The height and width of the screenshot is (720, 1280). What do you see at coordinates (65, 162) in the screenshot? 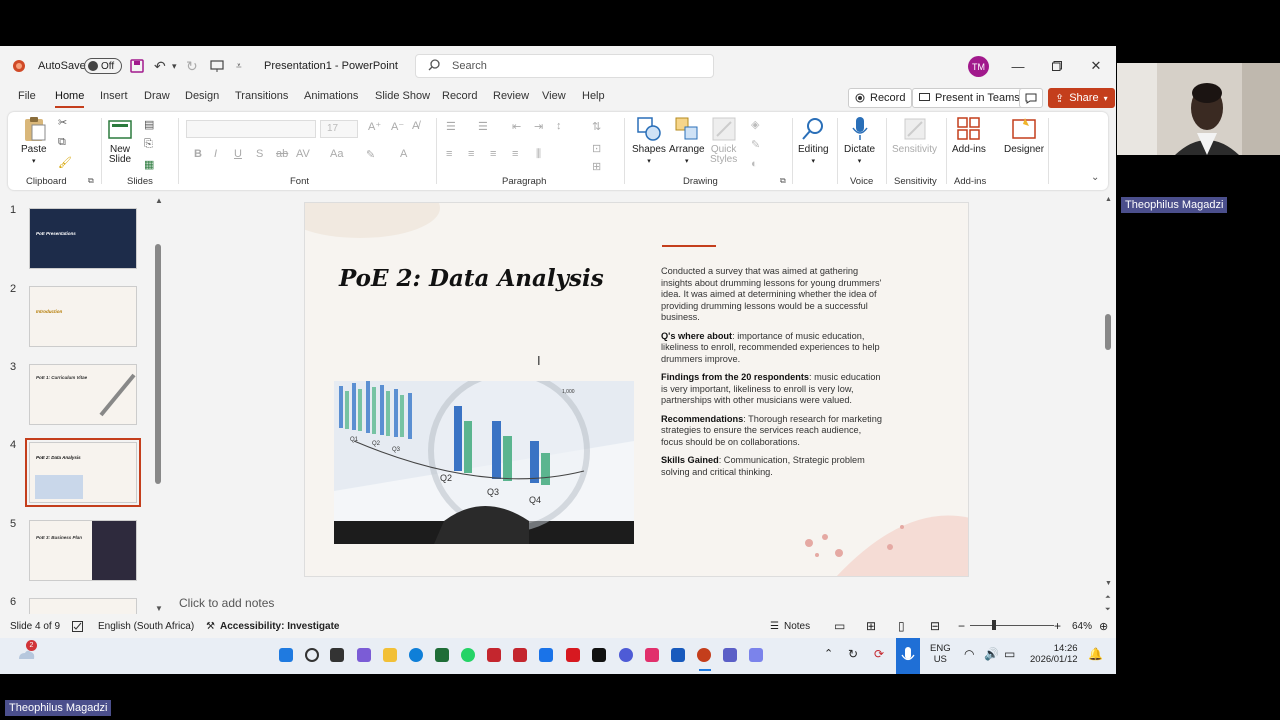
I see `format-painter-icon: 🖌` at bounding box center [65, 162].